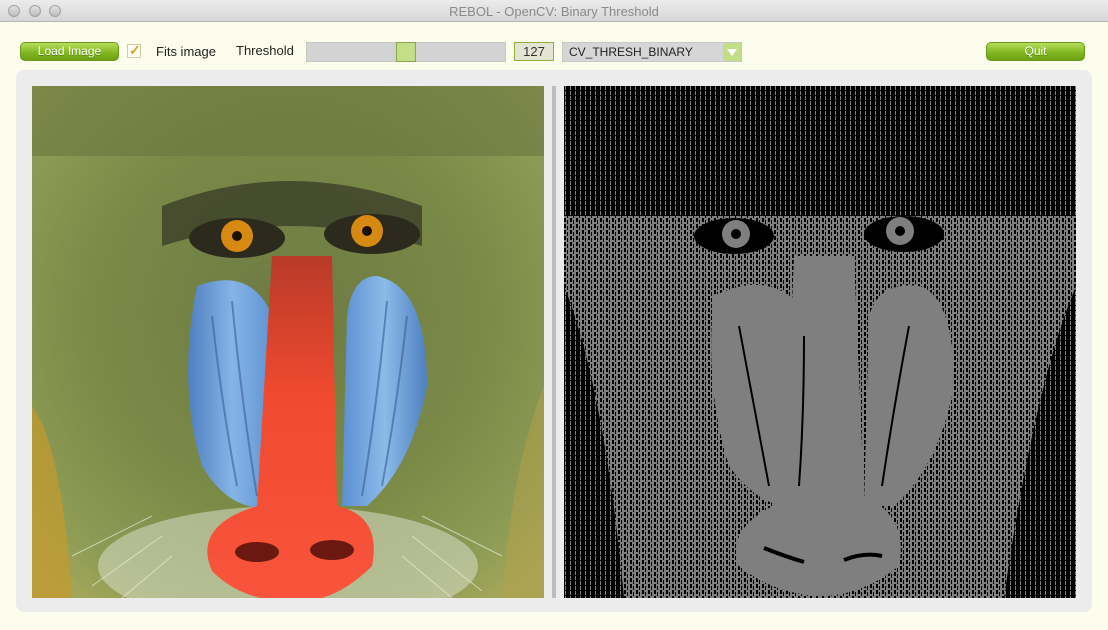 The image size is (1108, 630). I want to click on dropdown-arrow-icon, so click(732, 52).